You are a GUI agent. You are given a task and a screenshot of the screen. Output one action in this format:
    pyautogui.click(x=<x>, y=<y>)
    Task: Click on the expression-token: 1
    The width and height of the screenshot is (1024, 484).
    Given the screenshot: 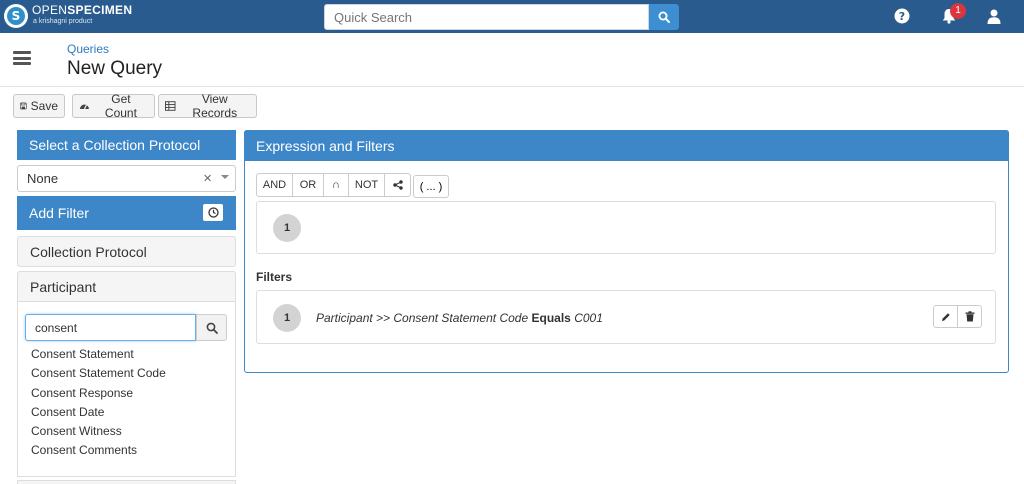 What is the action you would take?
    pyautogui.click(x=287, y=228)
    